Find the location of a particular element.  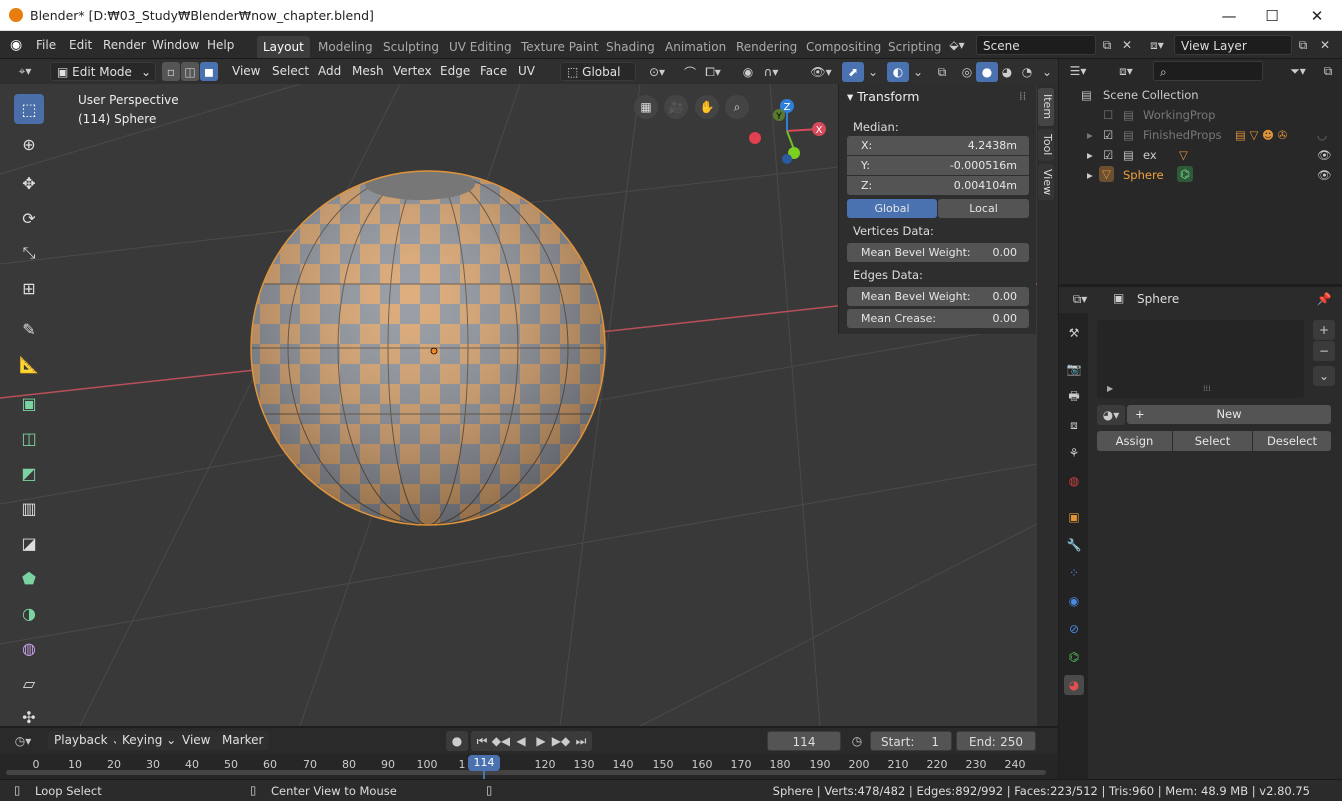

keying-menu: Keying ⌄ is located at coordinates (149, 740).